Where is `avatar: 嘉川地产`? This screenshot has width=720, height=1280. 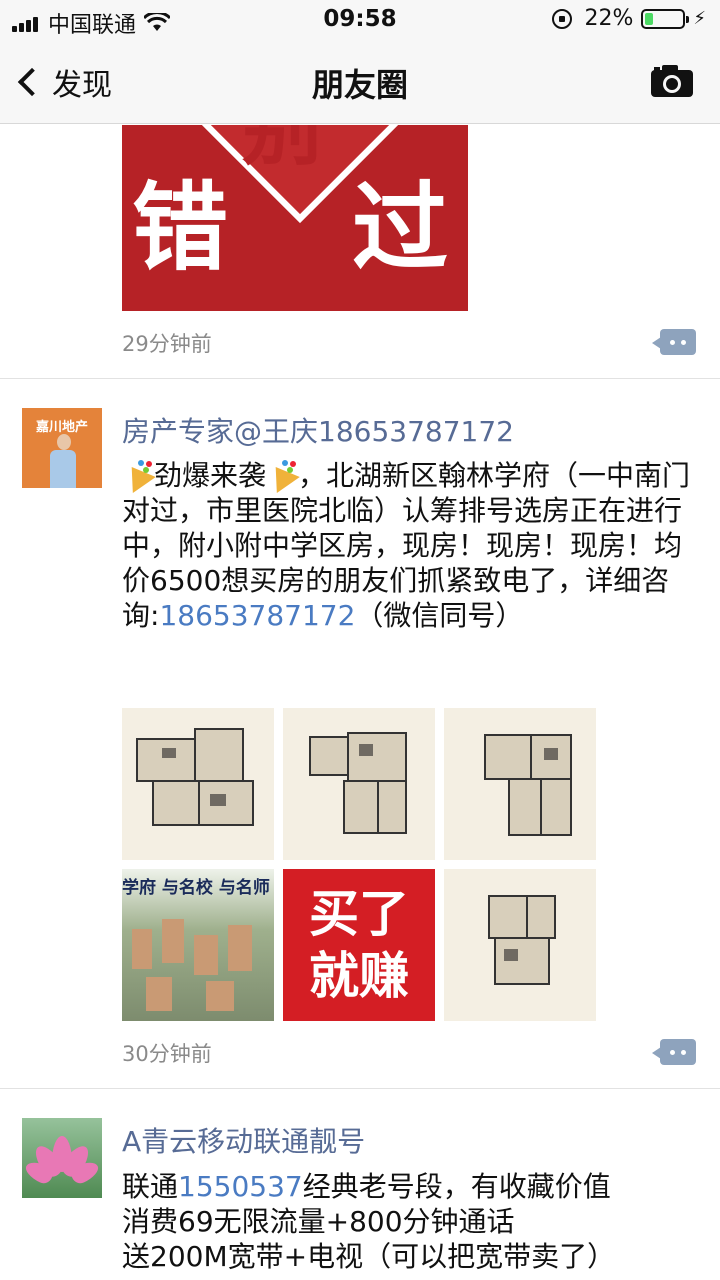
avatar: 嘉川地产 is located at coordinates (62, 448).